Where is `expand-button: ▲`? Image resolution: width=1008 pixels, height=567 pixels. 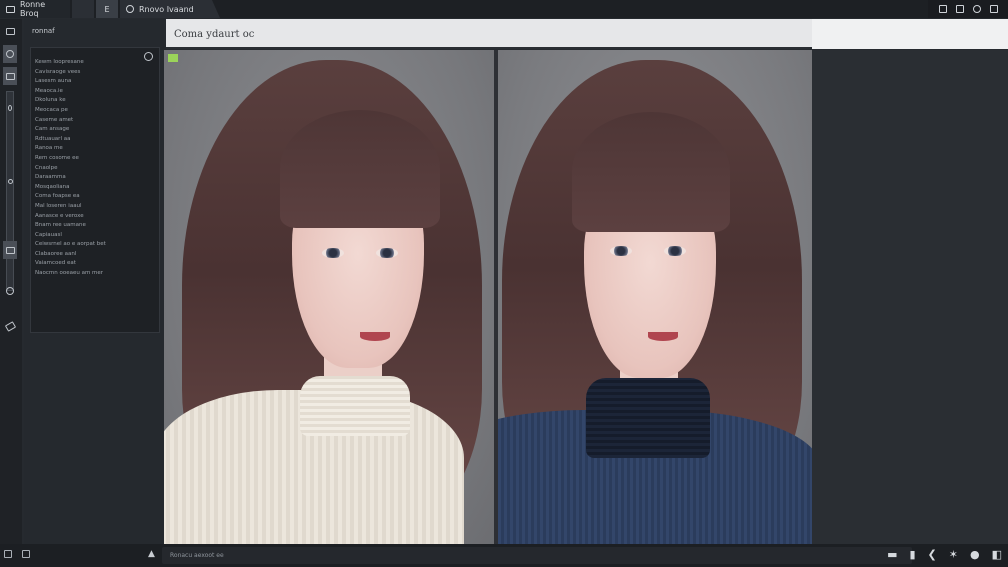 expand-button: ▲ is located at coordinates (151, 554).